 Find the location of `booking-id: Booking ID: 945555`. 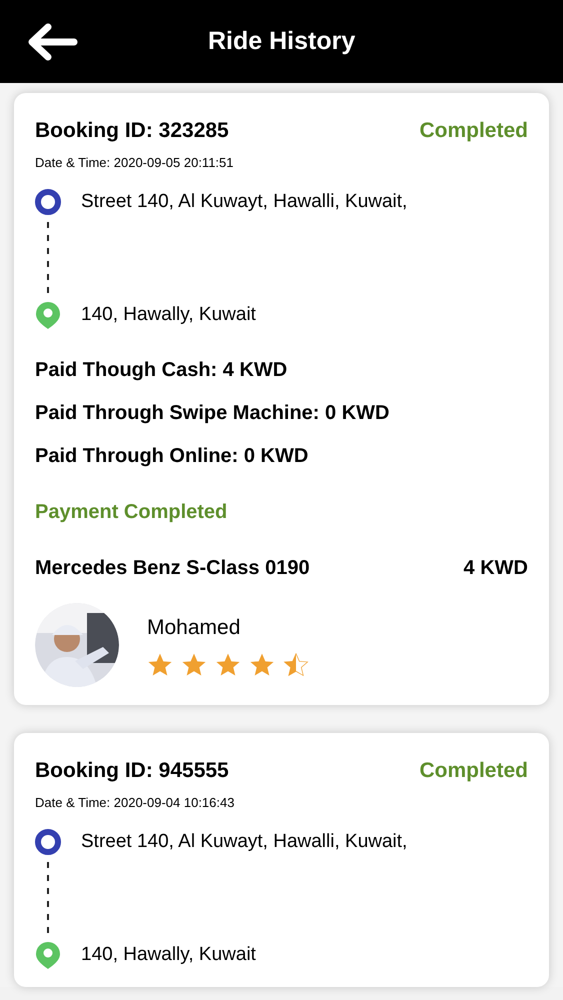

booking-id: Booking ID: 945555 is located at coordinates (132, 771).